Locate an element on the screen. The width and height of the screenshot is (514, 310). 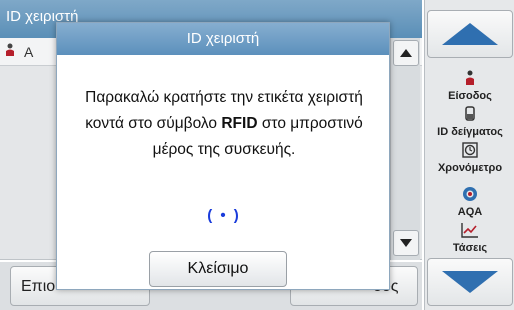
scroll-up-button is located at coordinates (406, 53).